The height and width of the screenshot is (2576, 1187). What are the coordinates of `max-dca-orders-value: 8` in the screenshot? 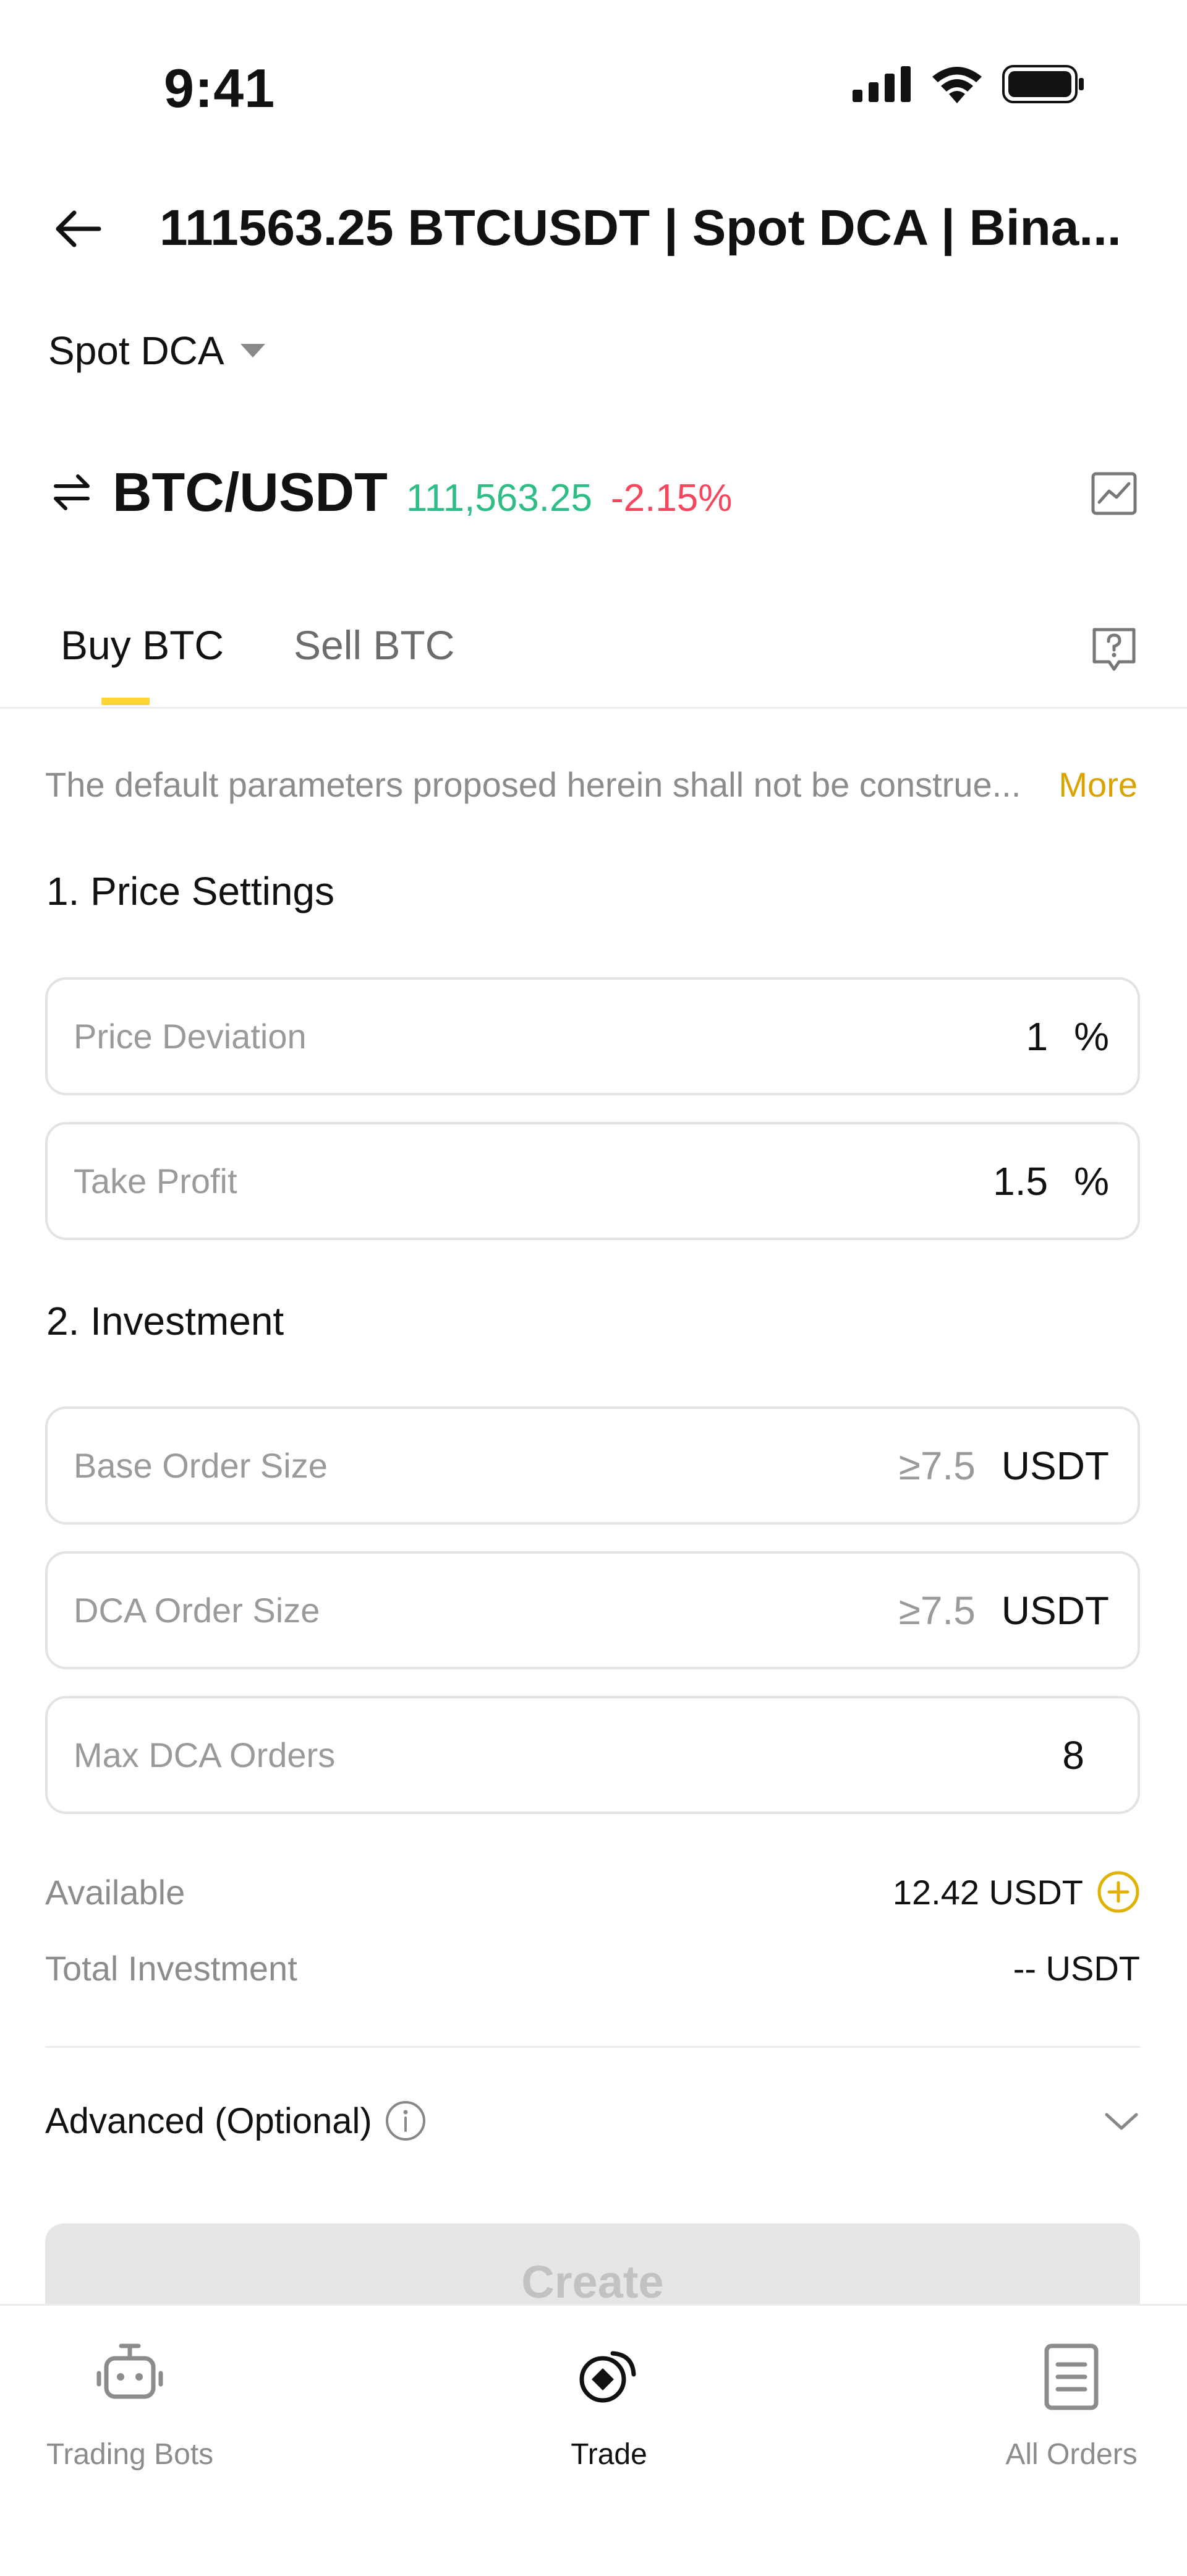 It's located at (1073, 1755).